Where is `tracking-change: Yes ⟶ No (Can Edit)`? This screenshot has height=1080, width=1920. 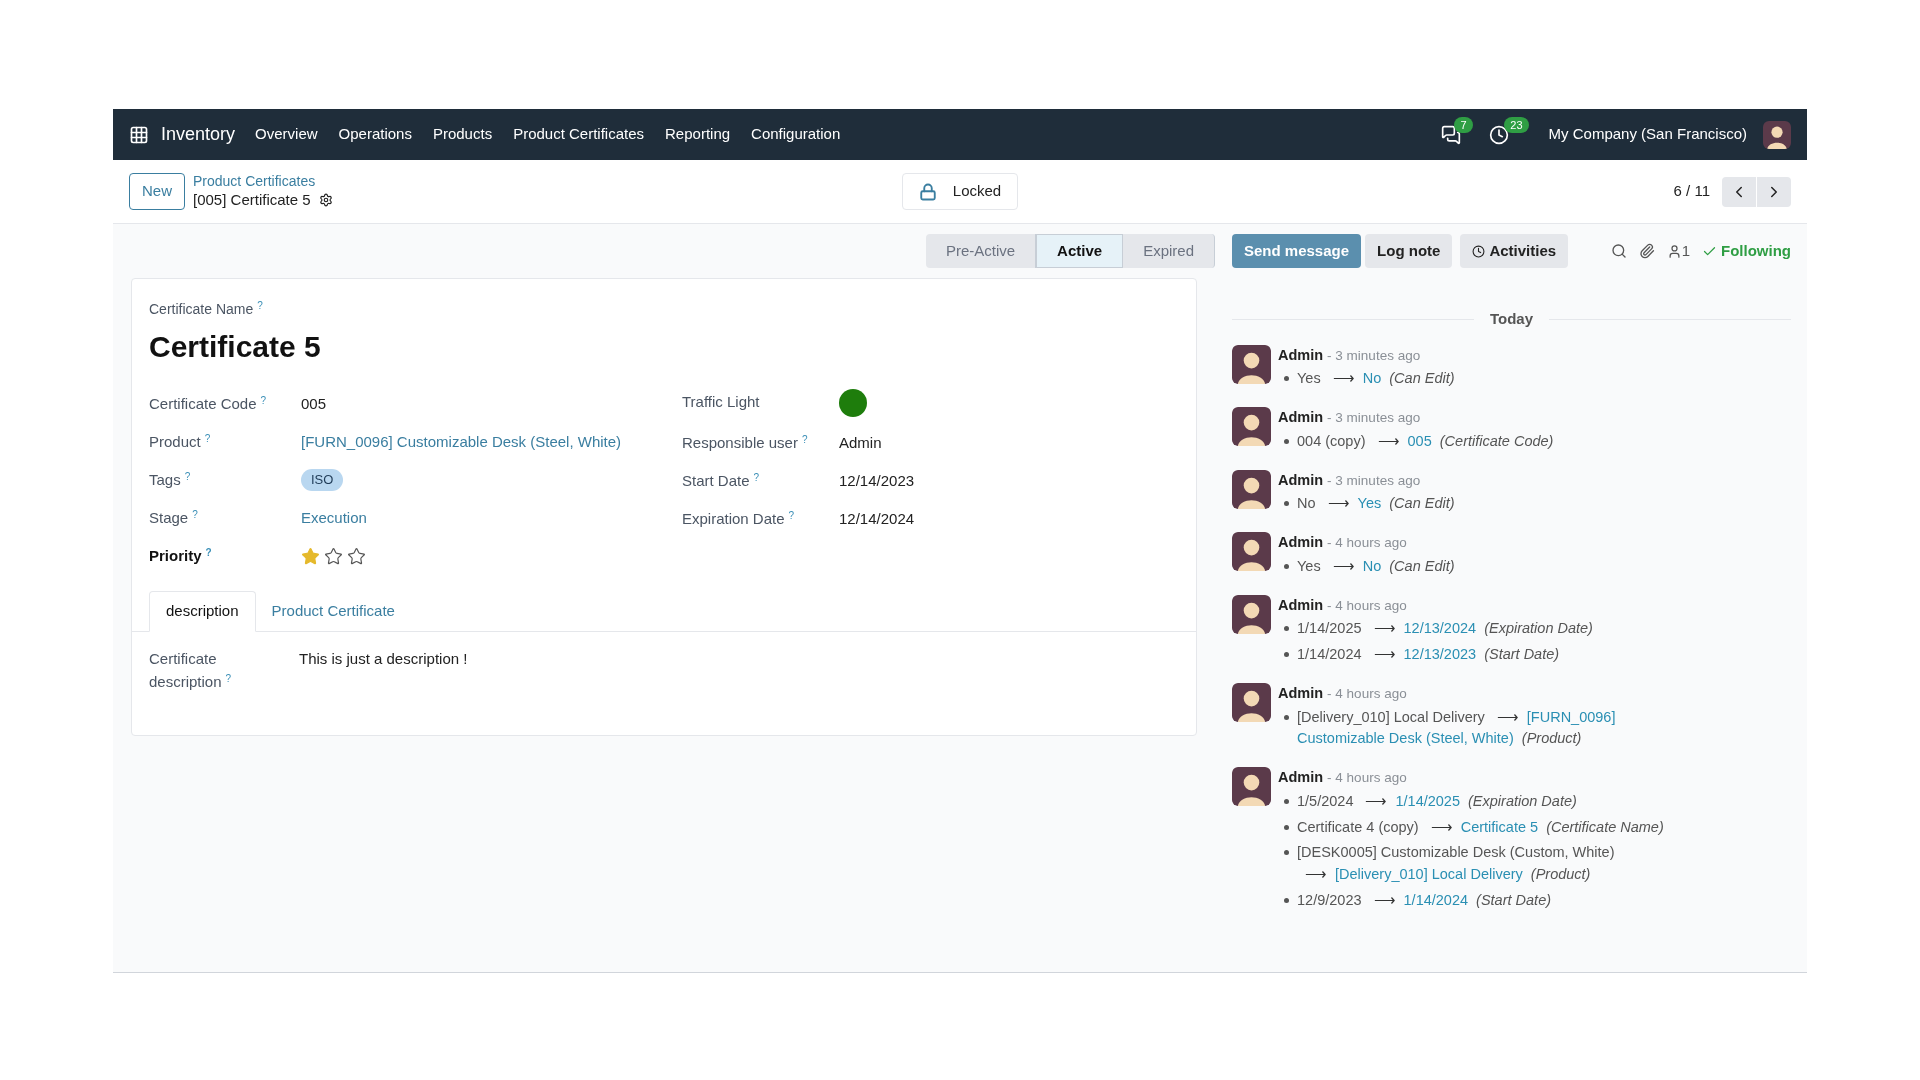
tracking-change: Yes ⟶ No (Can Edit) is located at coordinates (1376, 379).